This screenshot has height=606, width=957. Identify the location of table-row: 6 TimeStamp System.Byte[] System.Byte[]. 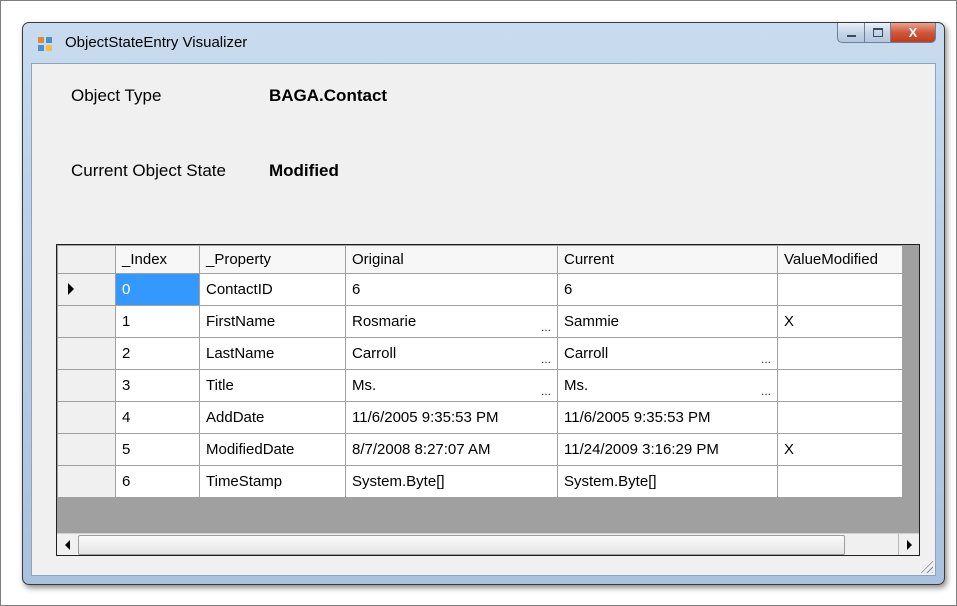
(480, 481).